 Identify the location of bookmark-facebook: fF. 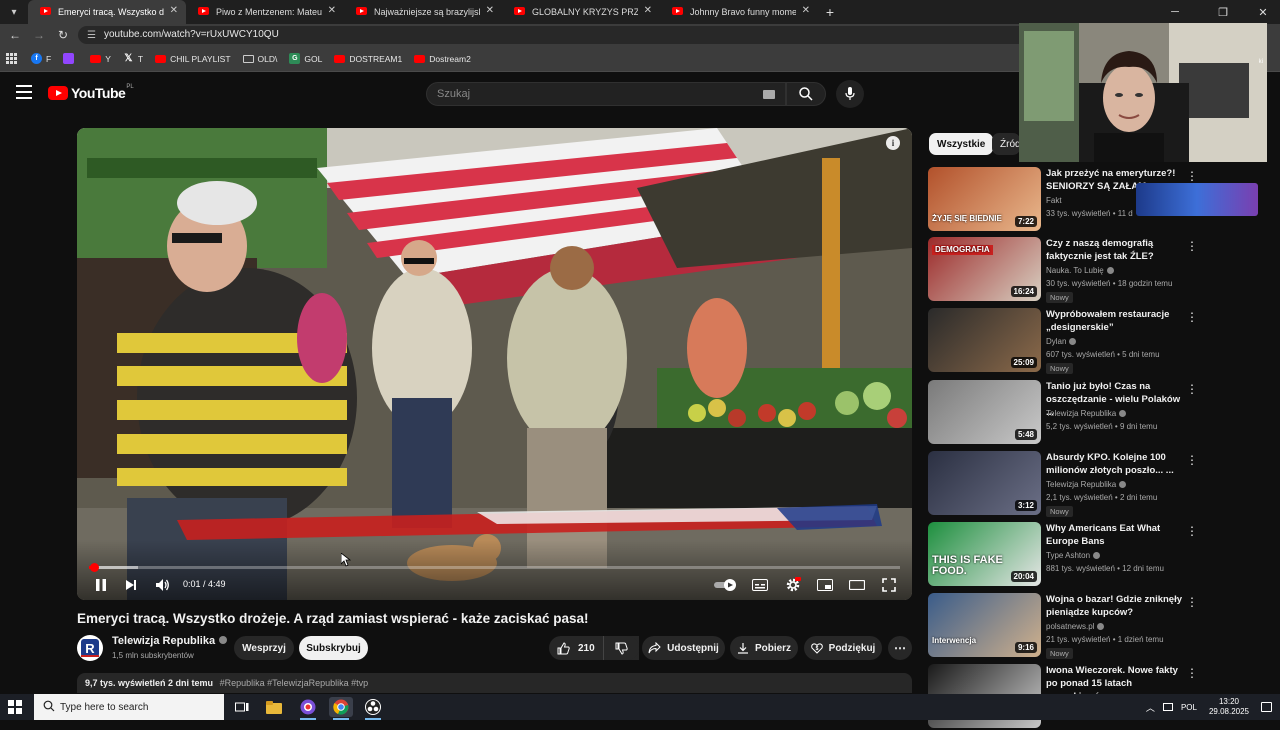
(41, 58).